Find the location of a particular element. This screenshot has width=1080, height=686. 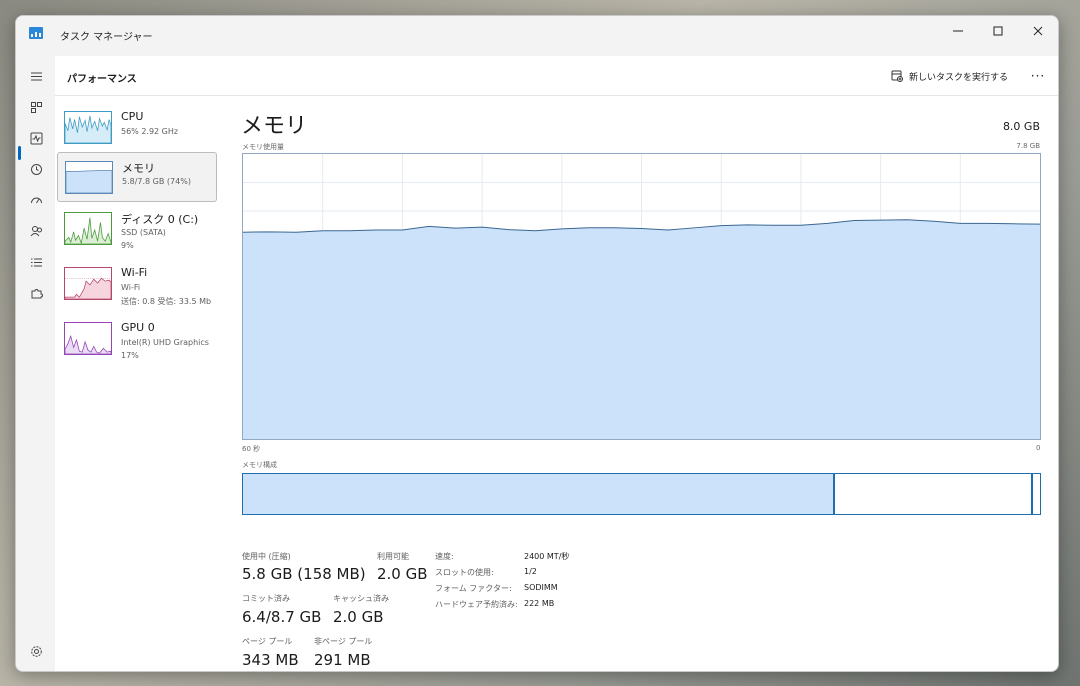

hamburger-icon is located at coordinates (36, 76).